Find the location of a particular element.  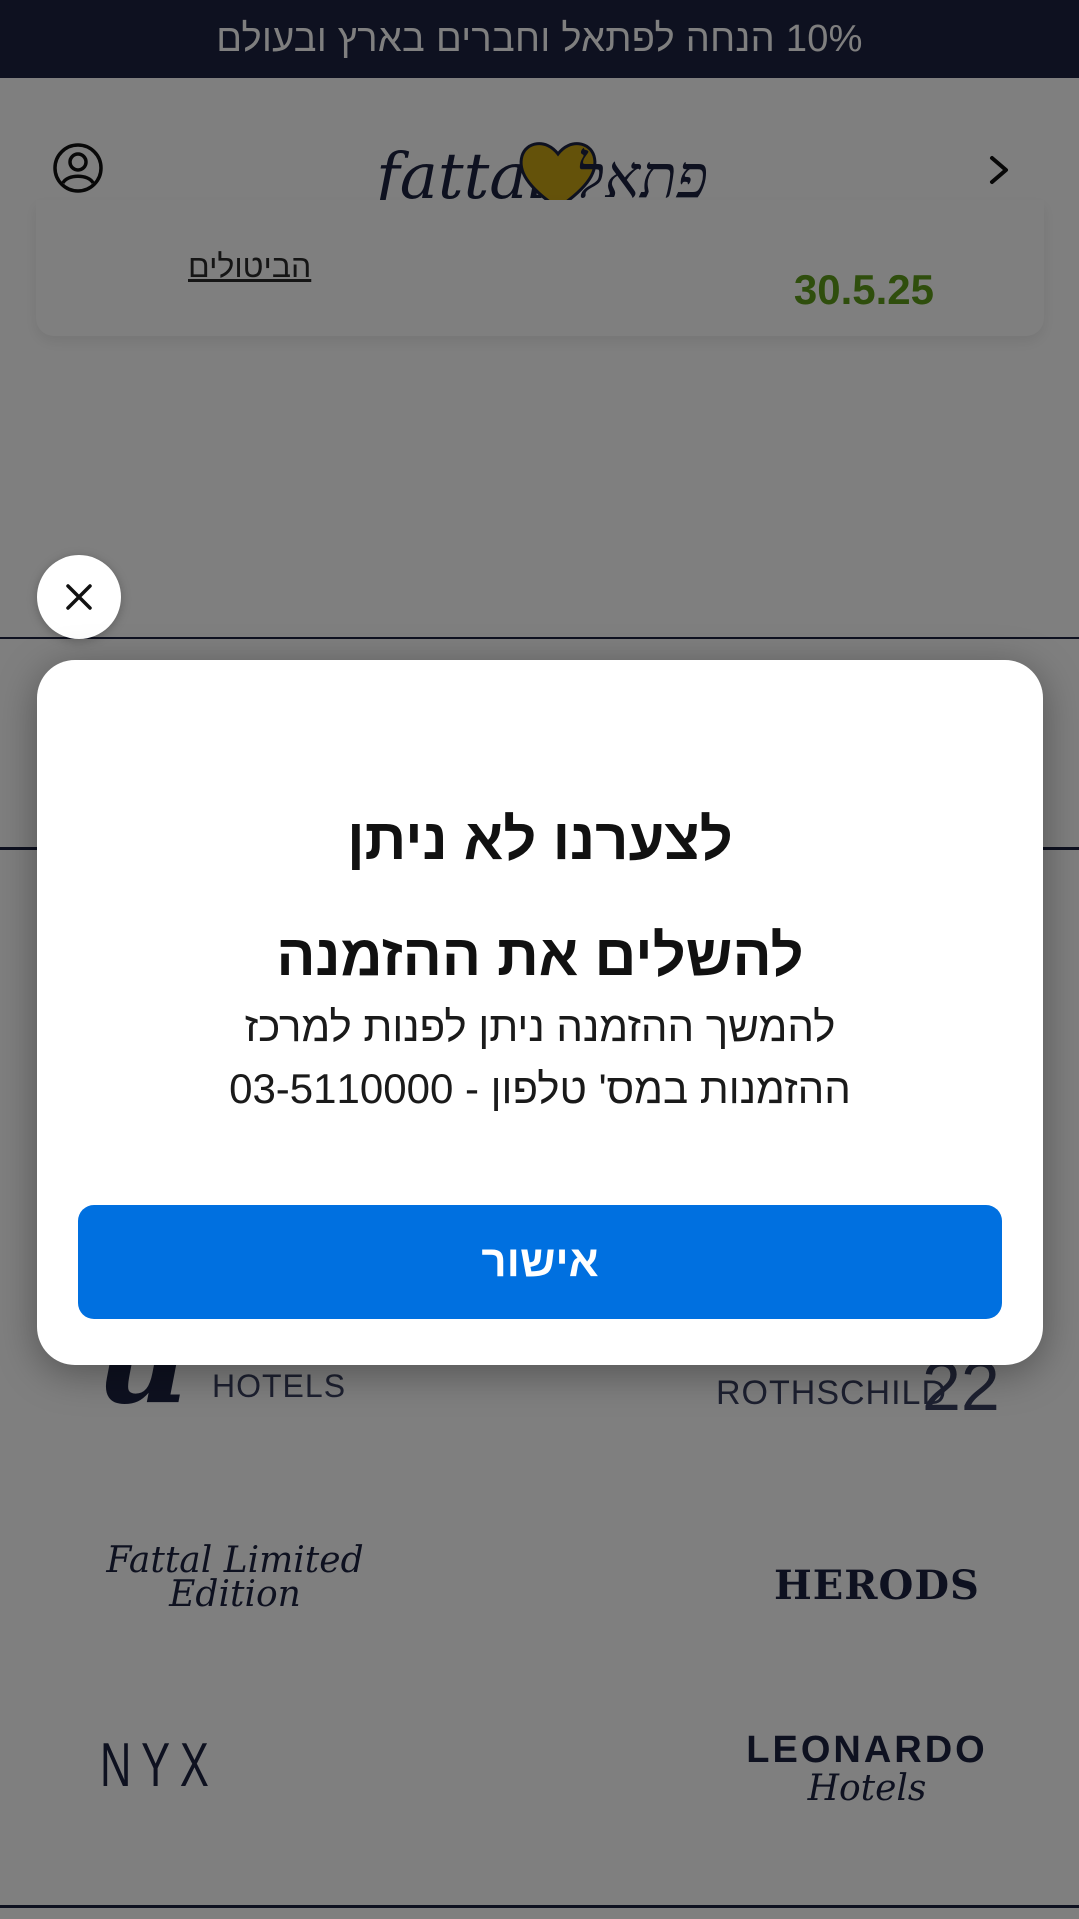

close-icon is located at coordinates (79, 597).